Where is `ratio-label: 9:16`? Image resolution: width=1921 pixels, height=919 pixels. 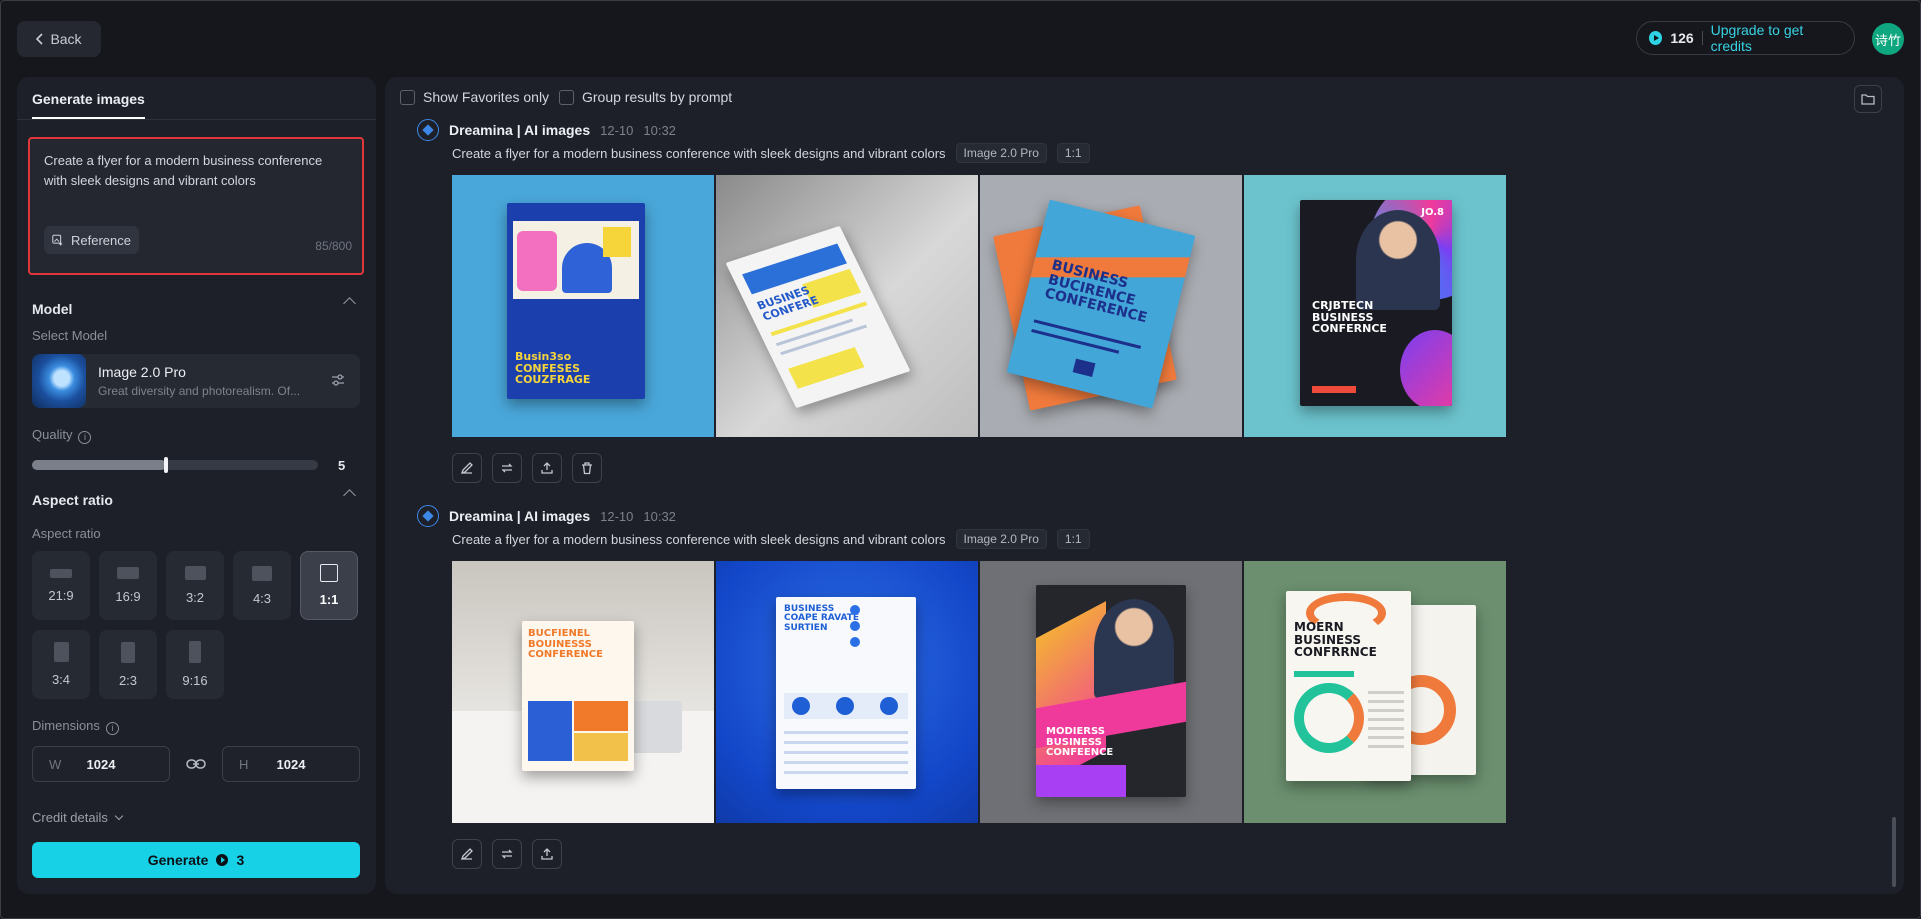
ratio-label: 9:16 is located at coordinates (195, 680).